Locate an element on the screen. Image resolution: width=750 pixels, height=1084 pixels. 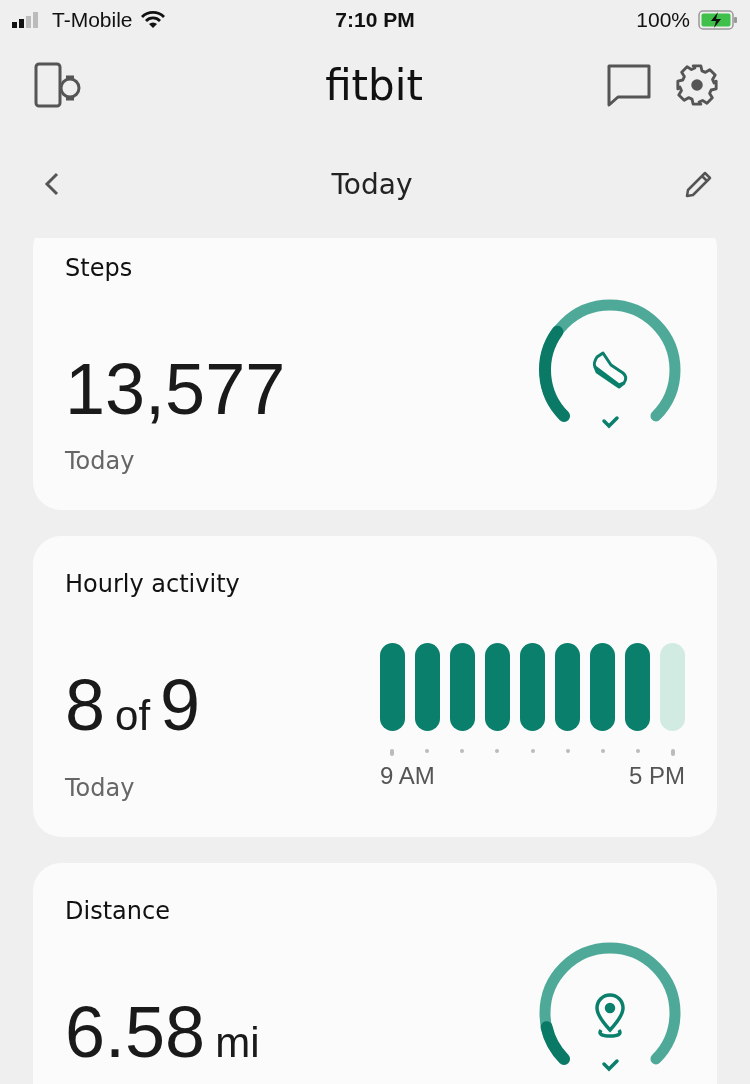
back-icon is located at coordinates (52, 184).